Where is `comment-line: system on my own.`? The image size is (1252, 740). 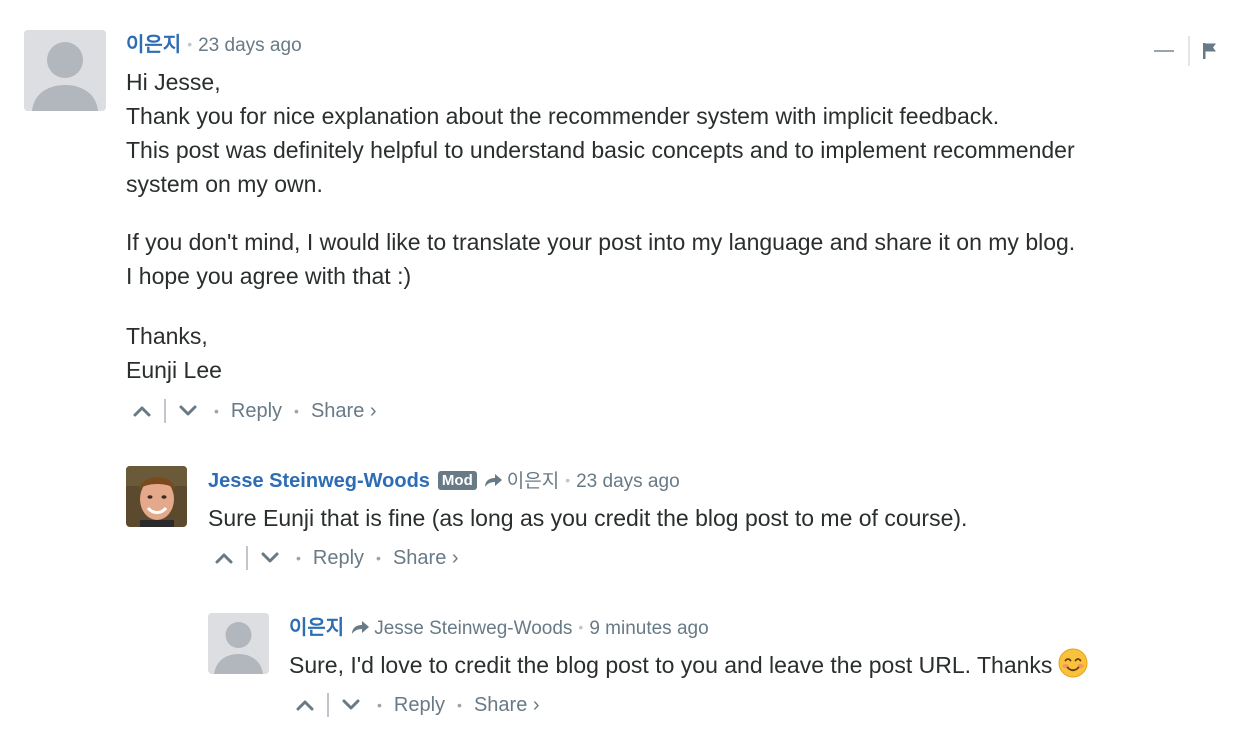 comment-line: system on my own. is located at coordinates (224, 184).